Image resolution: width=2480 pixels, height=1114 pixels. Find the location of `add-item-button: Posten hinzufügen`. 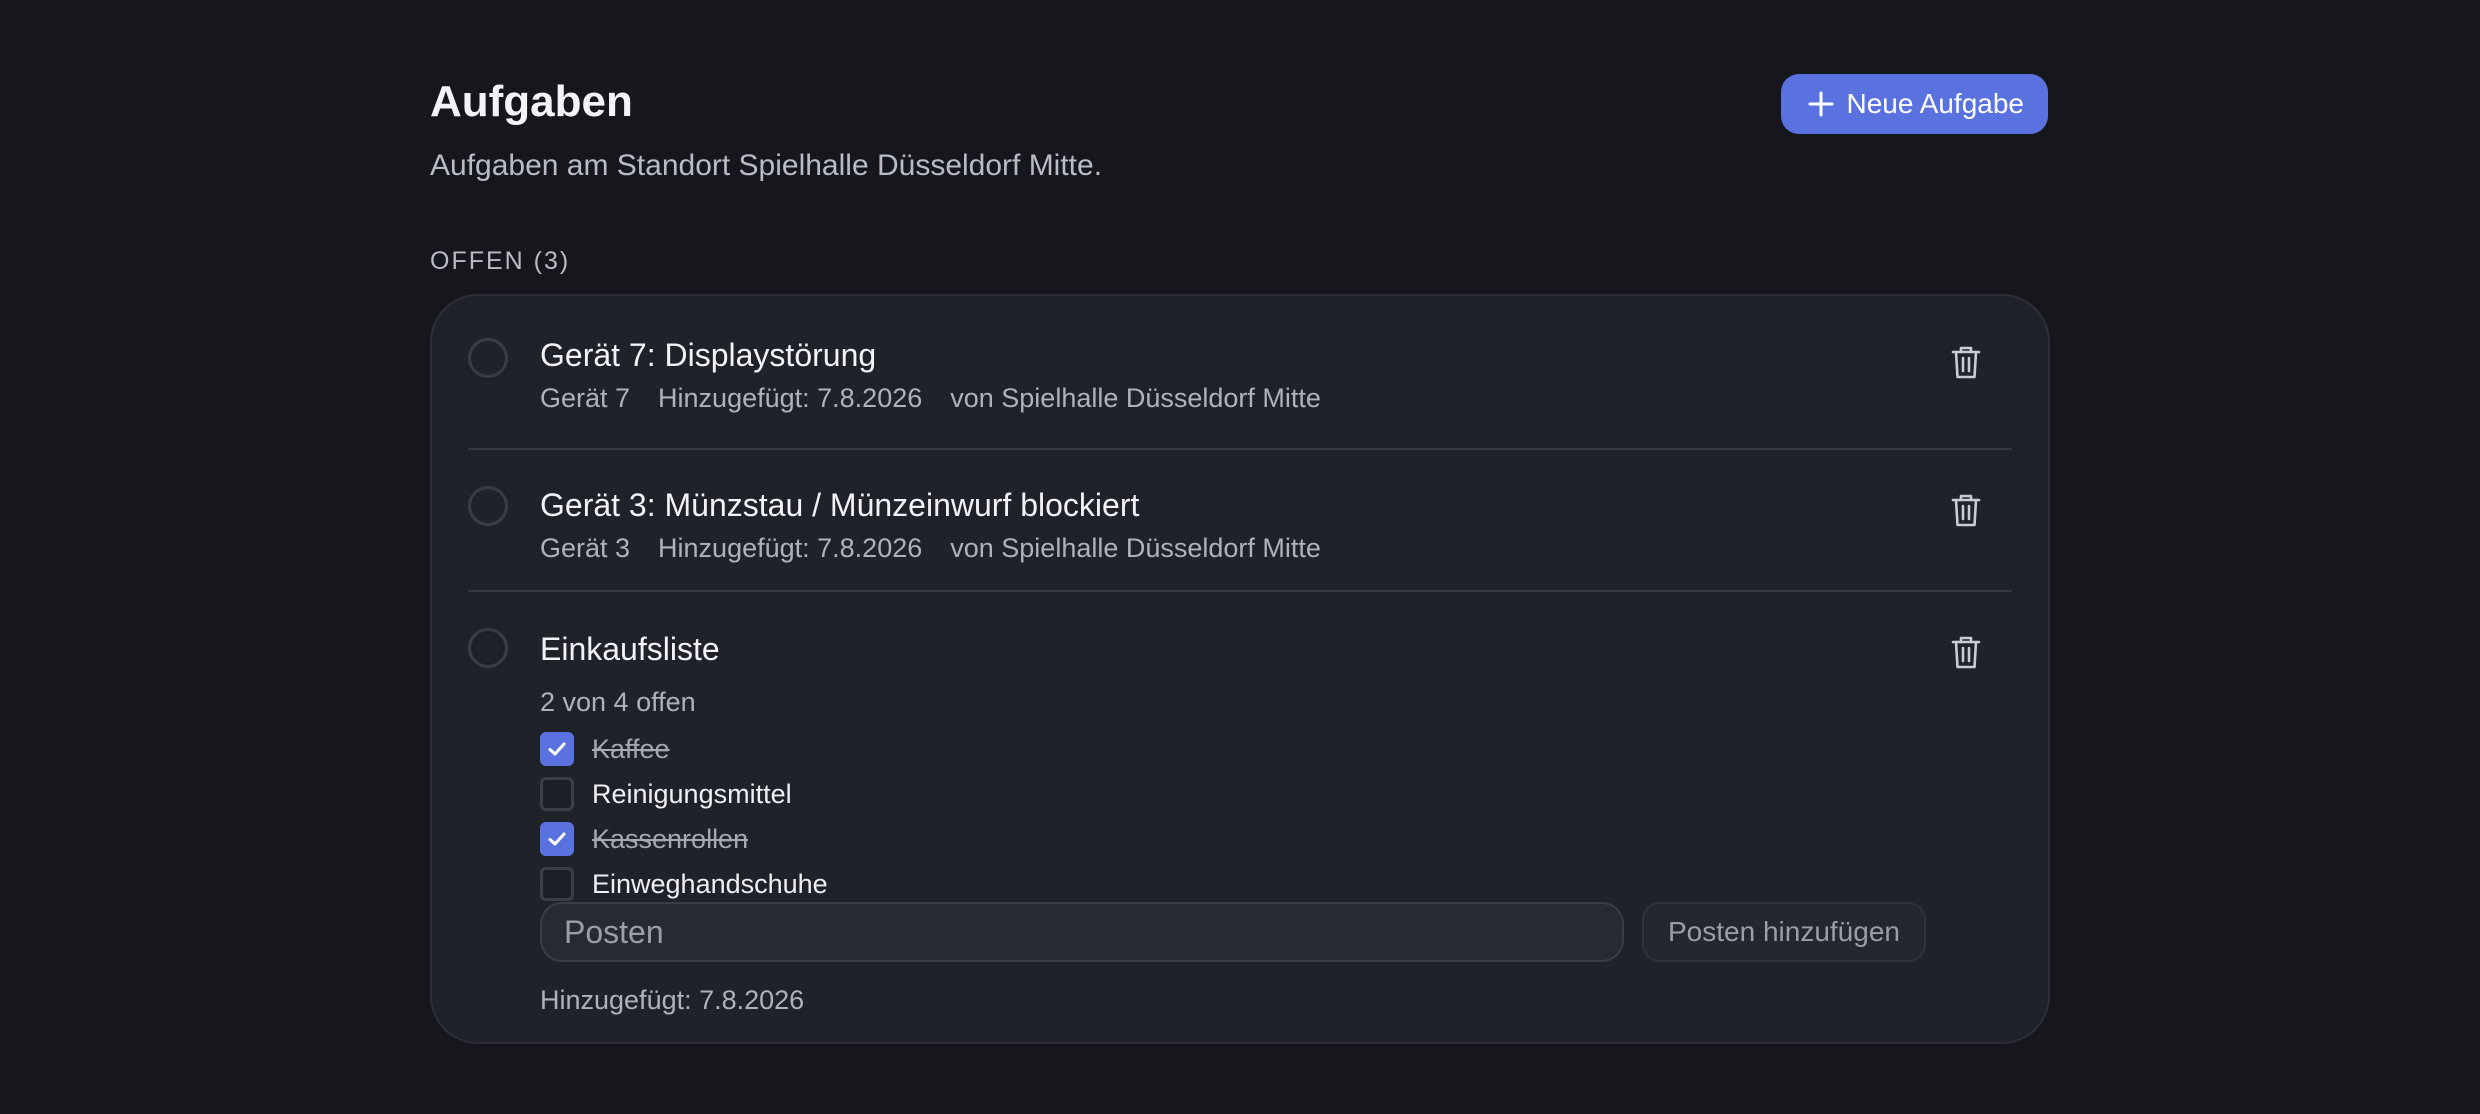

add-item-button: Posten hinzufügen is located at coordinates (1784, 932).